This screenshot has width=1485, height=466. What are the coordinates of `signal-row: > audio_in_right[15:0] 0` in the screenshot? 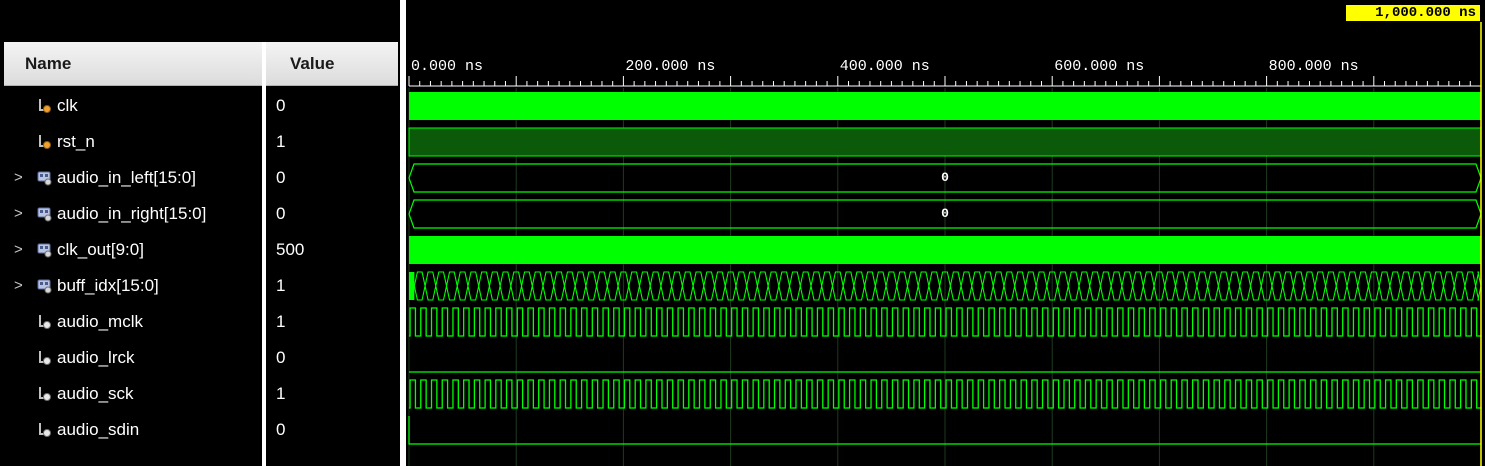 It's located at (202, 214).